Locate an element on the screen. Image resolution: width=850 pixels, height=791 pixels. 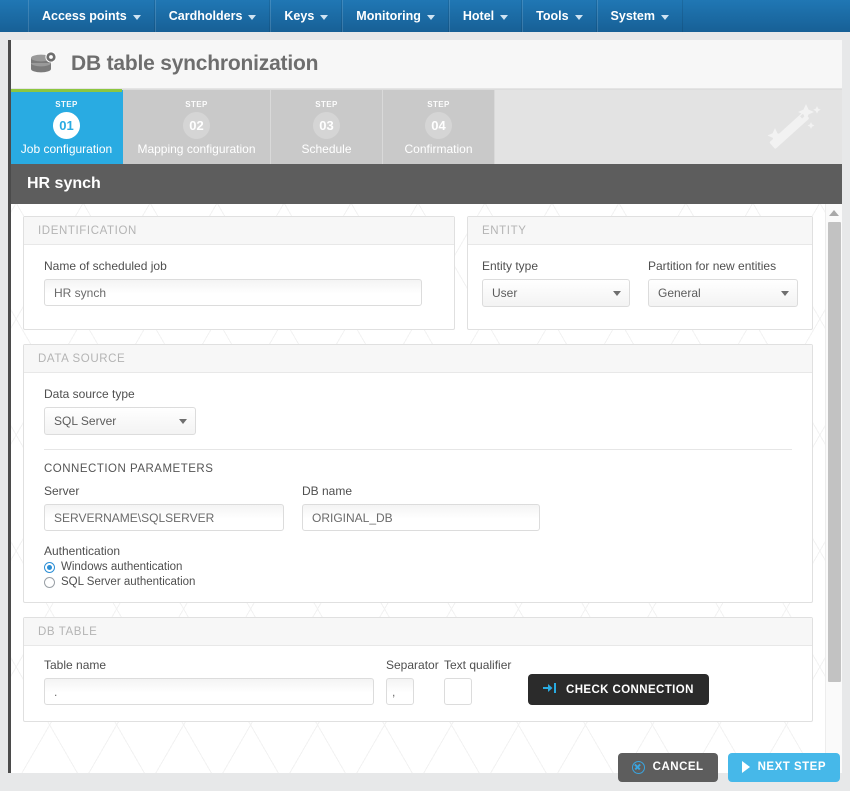
menu-item-label: Monitoring is located at coordinates (388, 16).